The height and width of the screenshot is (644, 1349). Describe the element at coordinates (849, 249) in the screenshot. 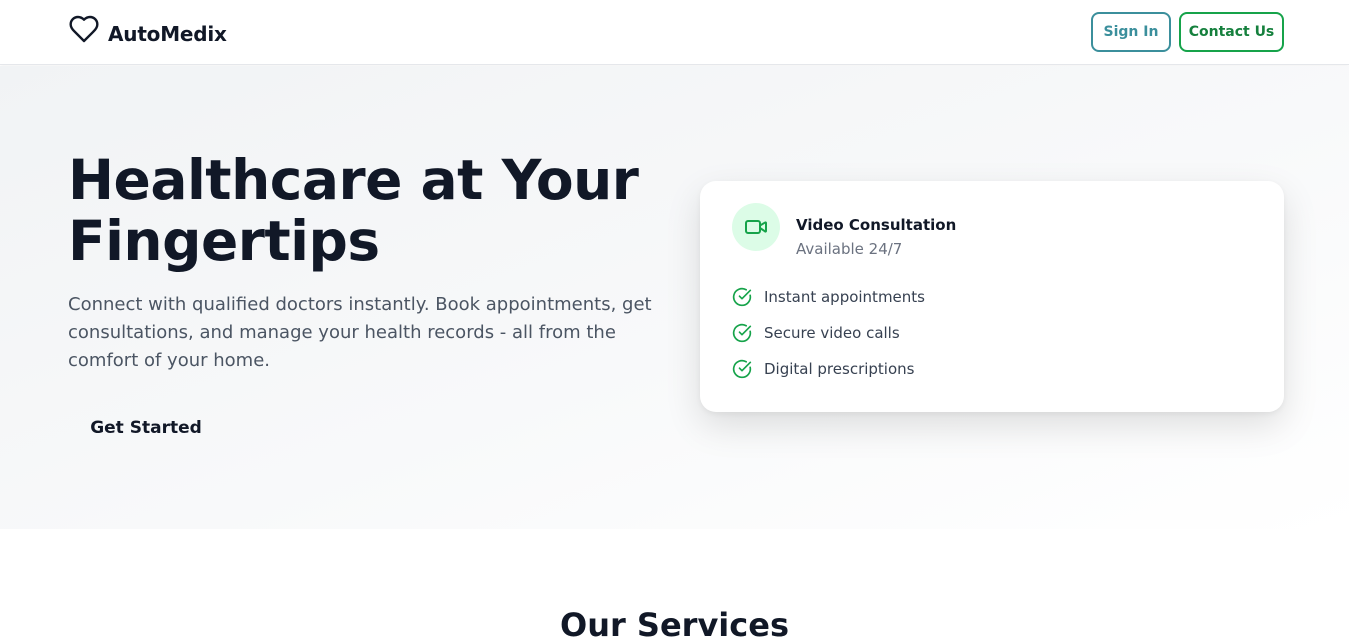

I see `card-subtitle: Available 24/7` at that location.